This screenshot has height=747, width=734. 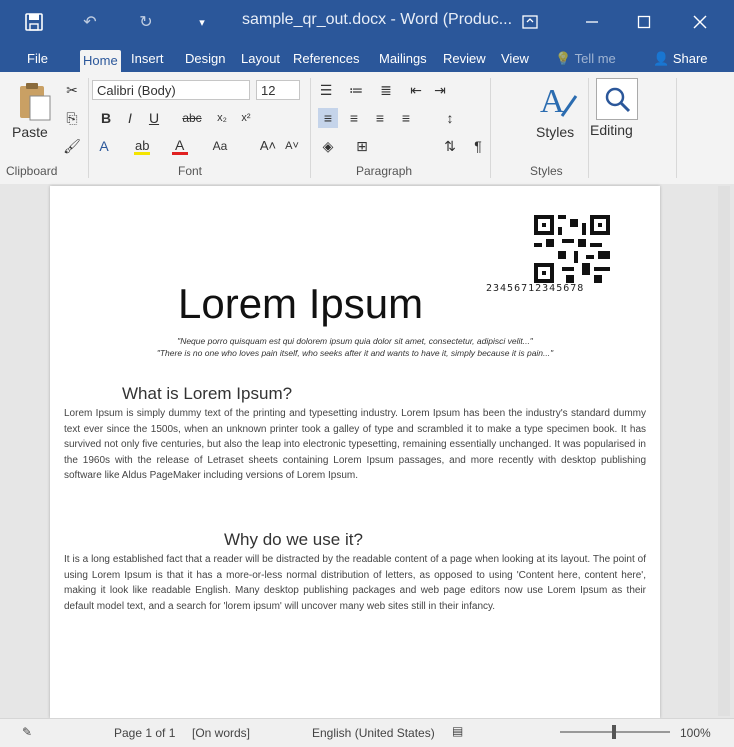 What do you see at coordinates (563, 58) in the screenshot?
I see `lightbulb-icon: 💡` at bounding box center [563, 58].